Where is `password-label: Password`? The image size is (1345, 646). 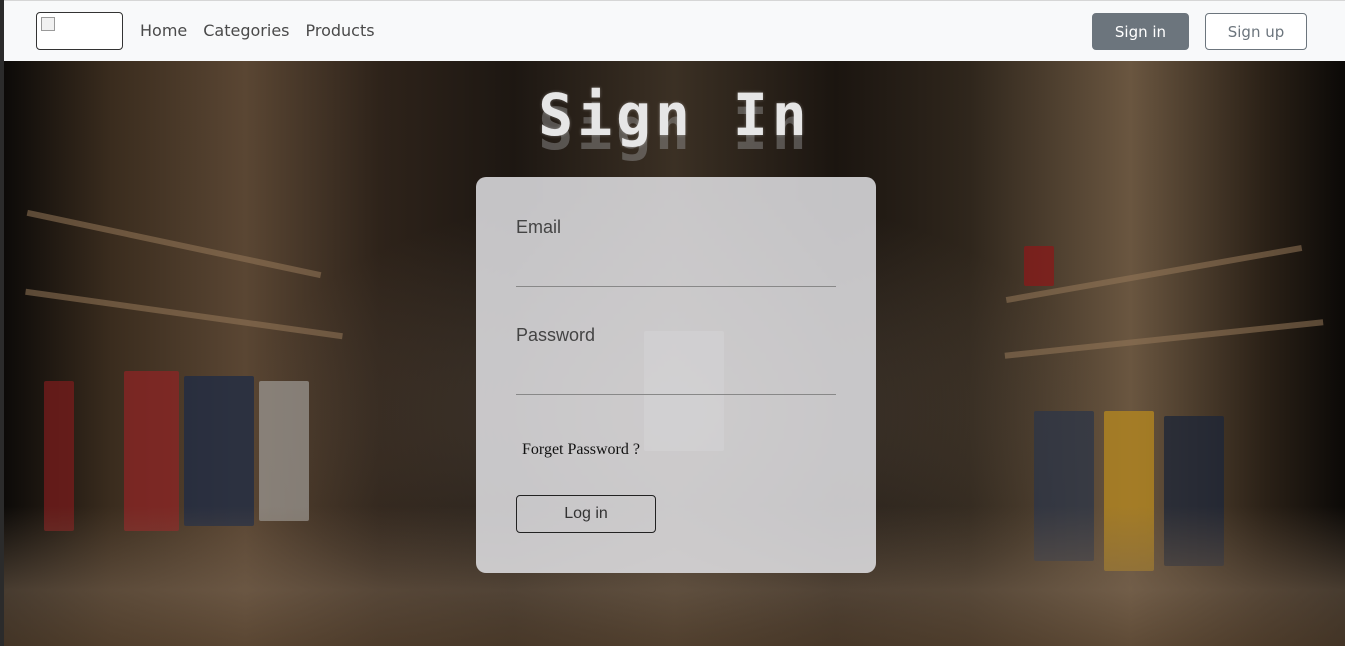
password-label: Password is located at coordinates (556, 335).